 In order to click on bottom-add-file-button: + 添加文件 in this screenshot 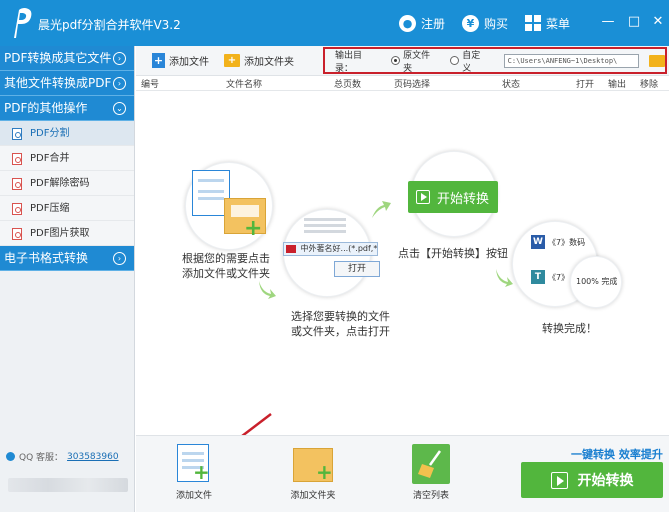, I will do `click(194, 472)`.